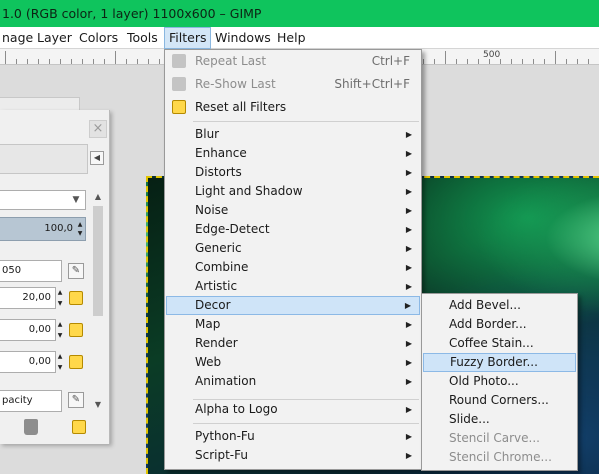 This screenshot has width=599, height=474. What do you see at coordinates (80, 229) in the screenshot?
I see `opacity-spin-icon: ▲ ▼` at bounding box center [80, 229].